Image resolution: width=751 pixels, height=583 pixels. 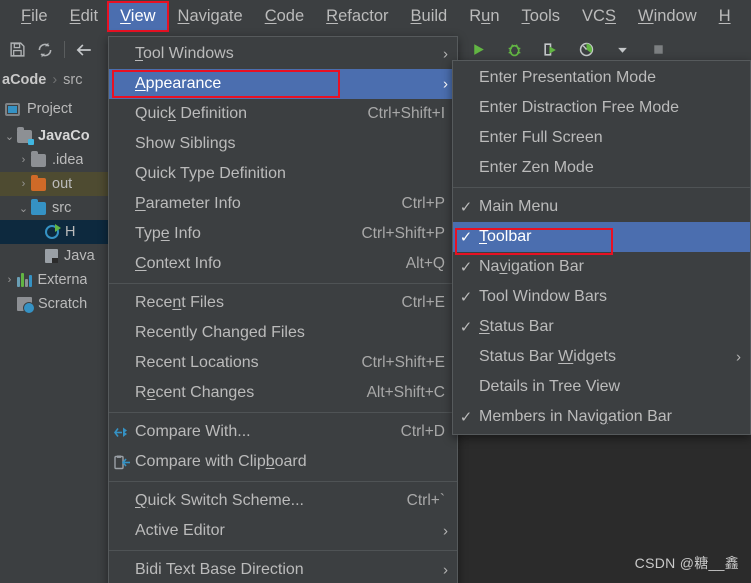 What do you see at coordinates (138, 16) in the screenshot?
I see `menubar-item-view: View` at bounding box center [138, 16].